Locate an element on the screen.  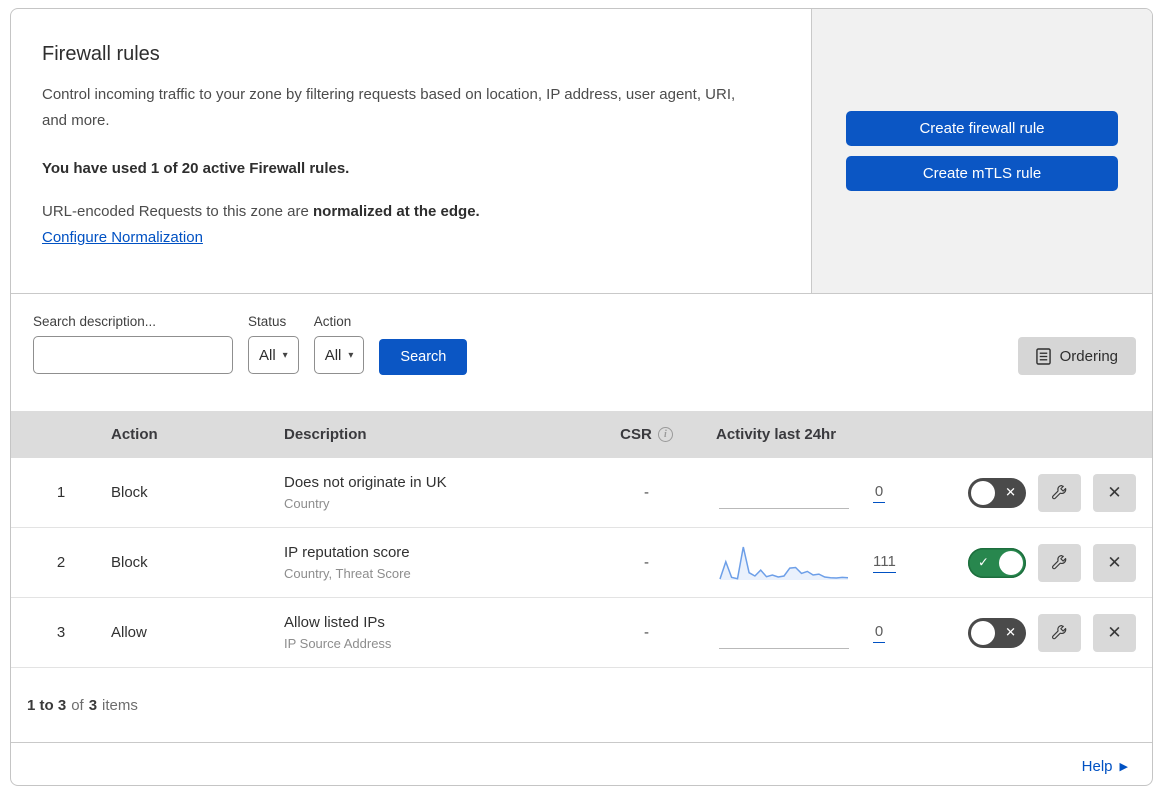
rule-controls: ✓ ✕ is located at coordinates (1060, 562).